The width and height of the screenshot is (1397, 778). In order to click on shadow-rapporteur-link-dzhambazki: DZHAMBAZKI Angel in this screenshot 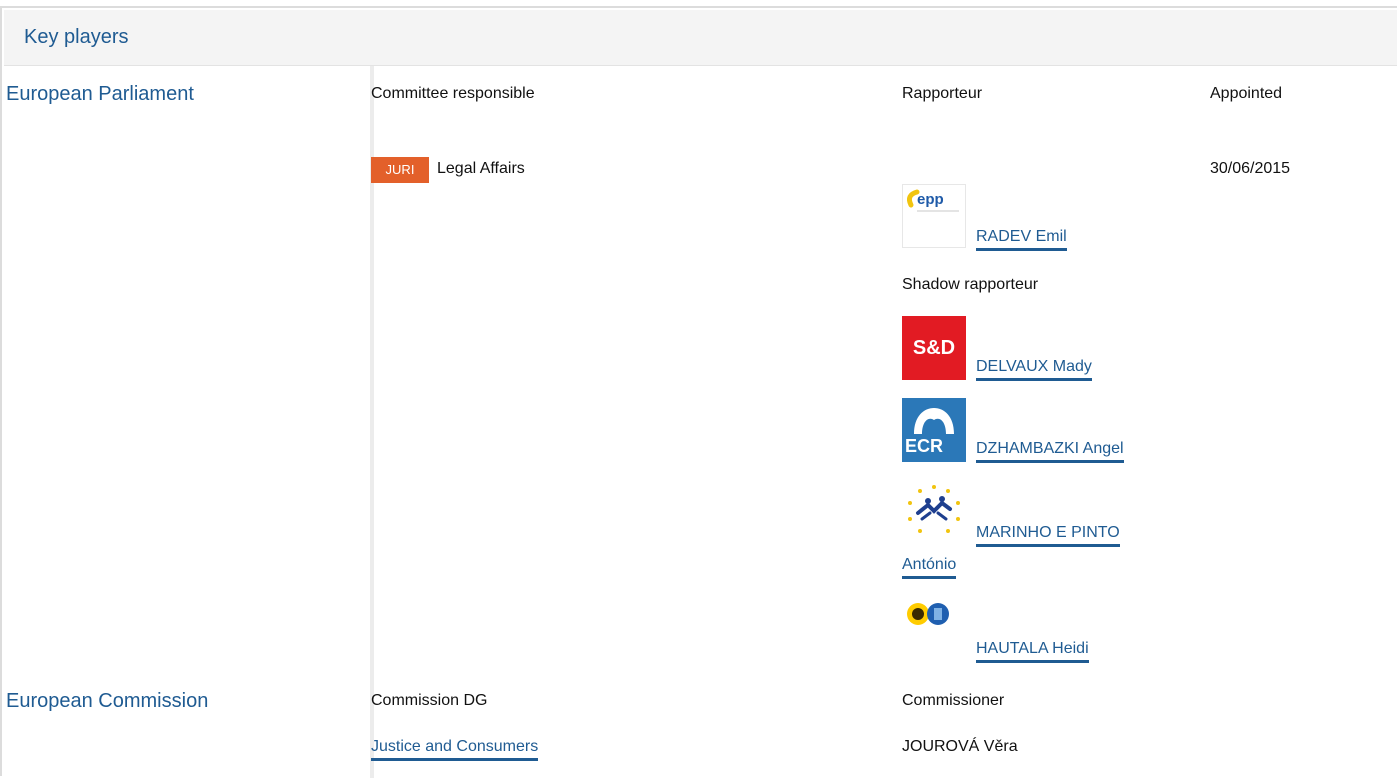, I will do `click(1050, 451)`.